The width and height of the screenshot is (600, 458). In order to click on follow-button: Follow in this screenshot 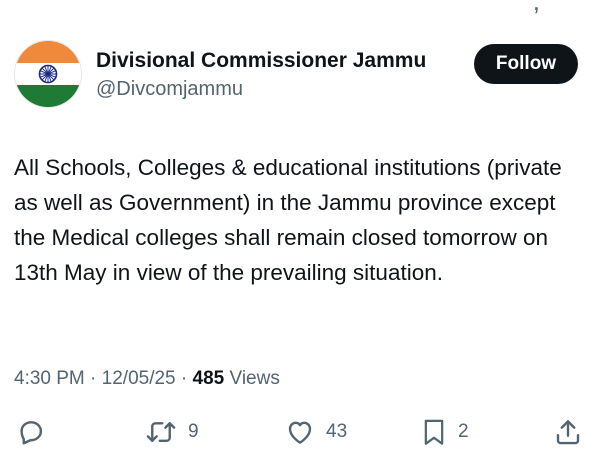, I will do `click(526, 64)`.